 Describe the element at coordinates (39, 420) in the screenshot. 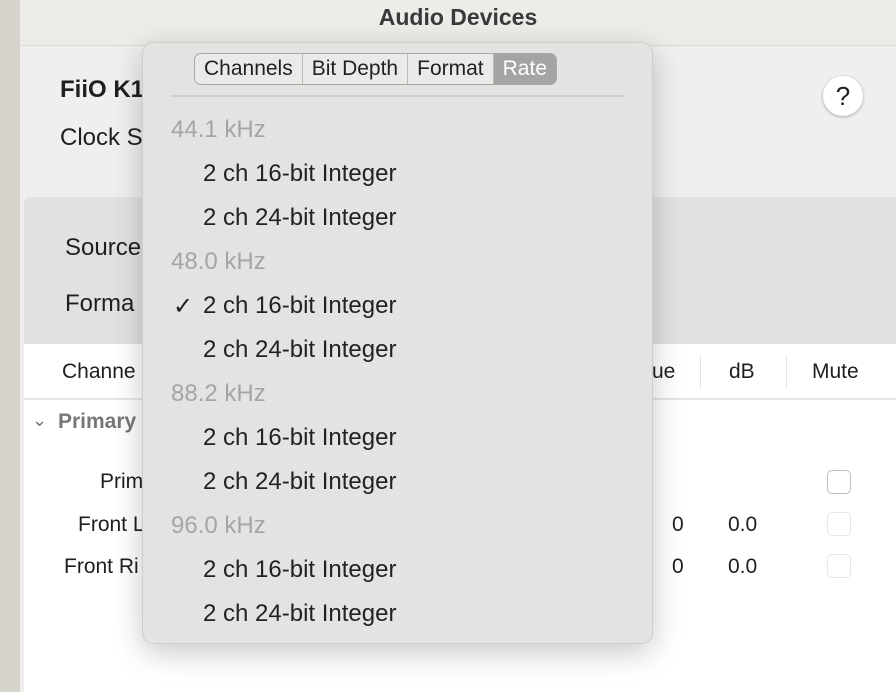

I see `chevron-down-icon: ⌄` at that location.